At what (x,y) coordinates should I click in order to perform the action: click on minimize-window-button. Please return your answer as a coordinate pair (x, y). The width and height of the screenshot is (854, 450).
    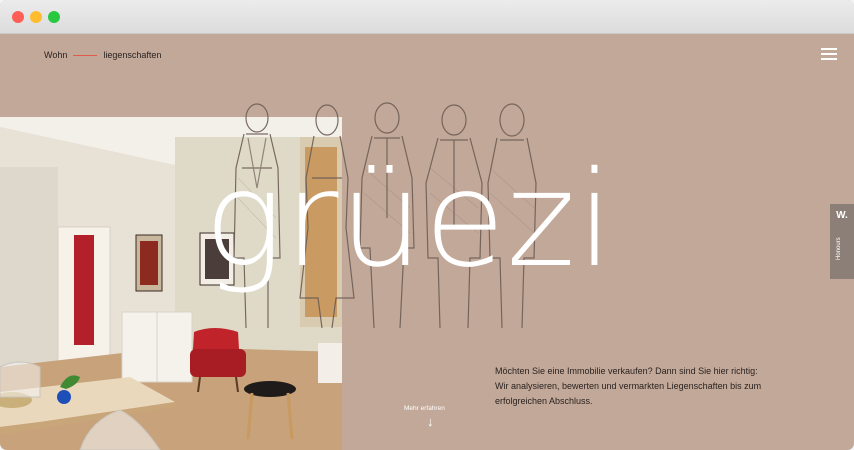
    Looking at the image, I should click on (36, 17).